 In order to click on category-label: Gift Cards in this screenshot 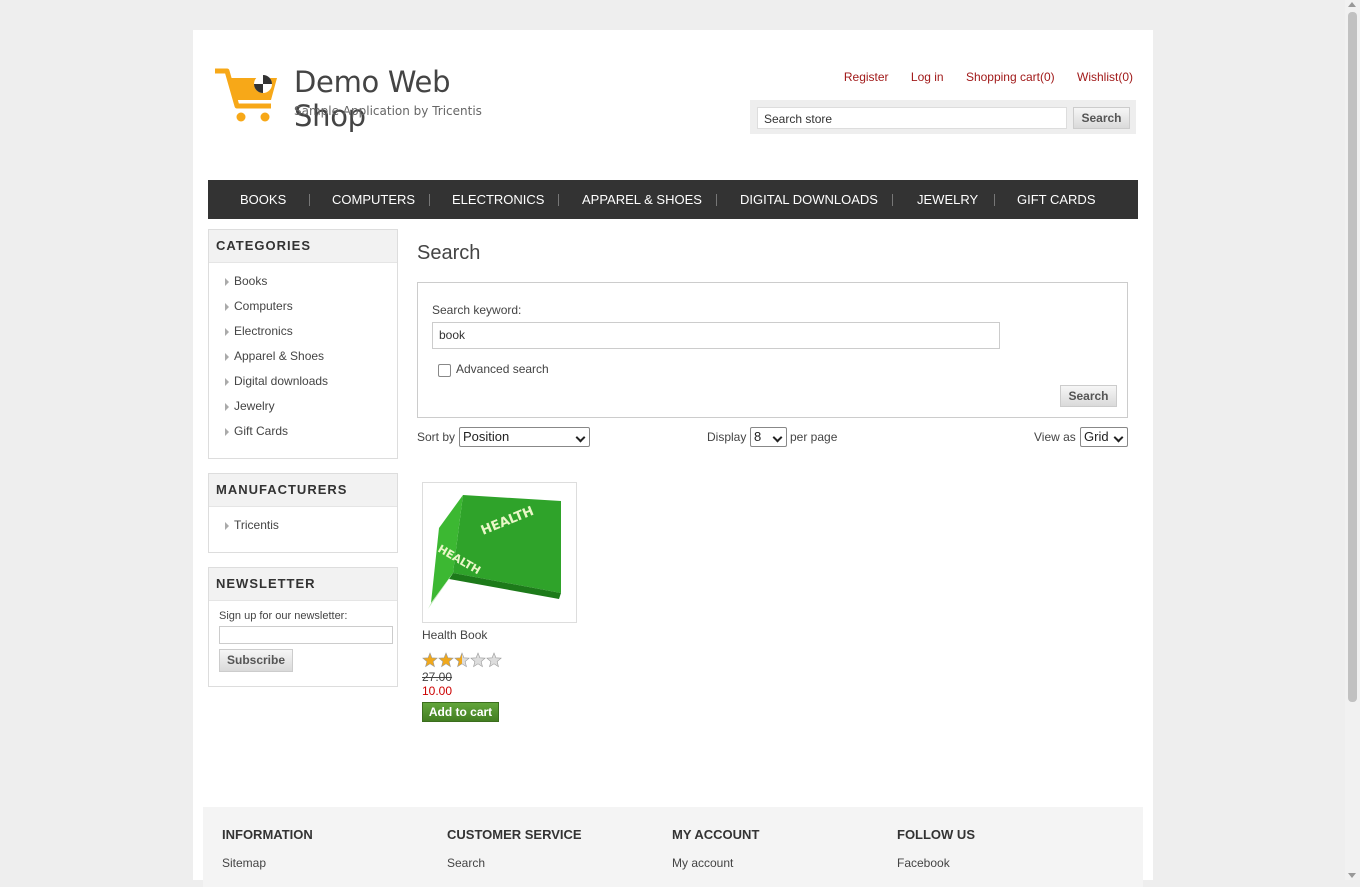, I will do `click(261, 431)`.